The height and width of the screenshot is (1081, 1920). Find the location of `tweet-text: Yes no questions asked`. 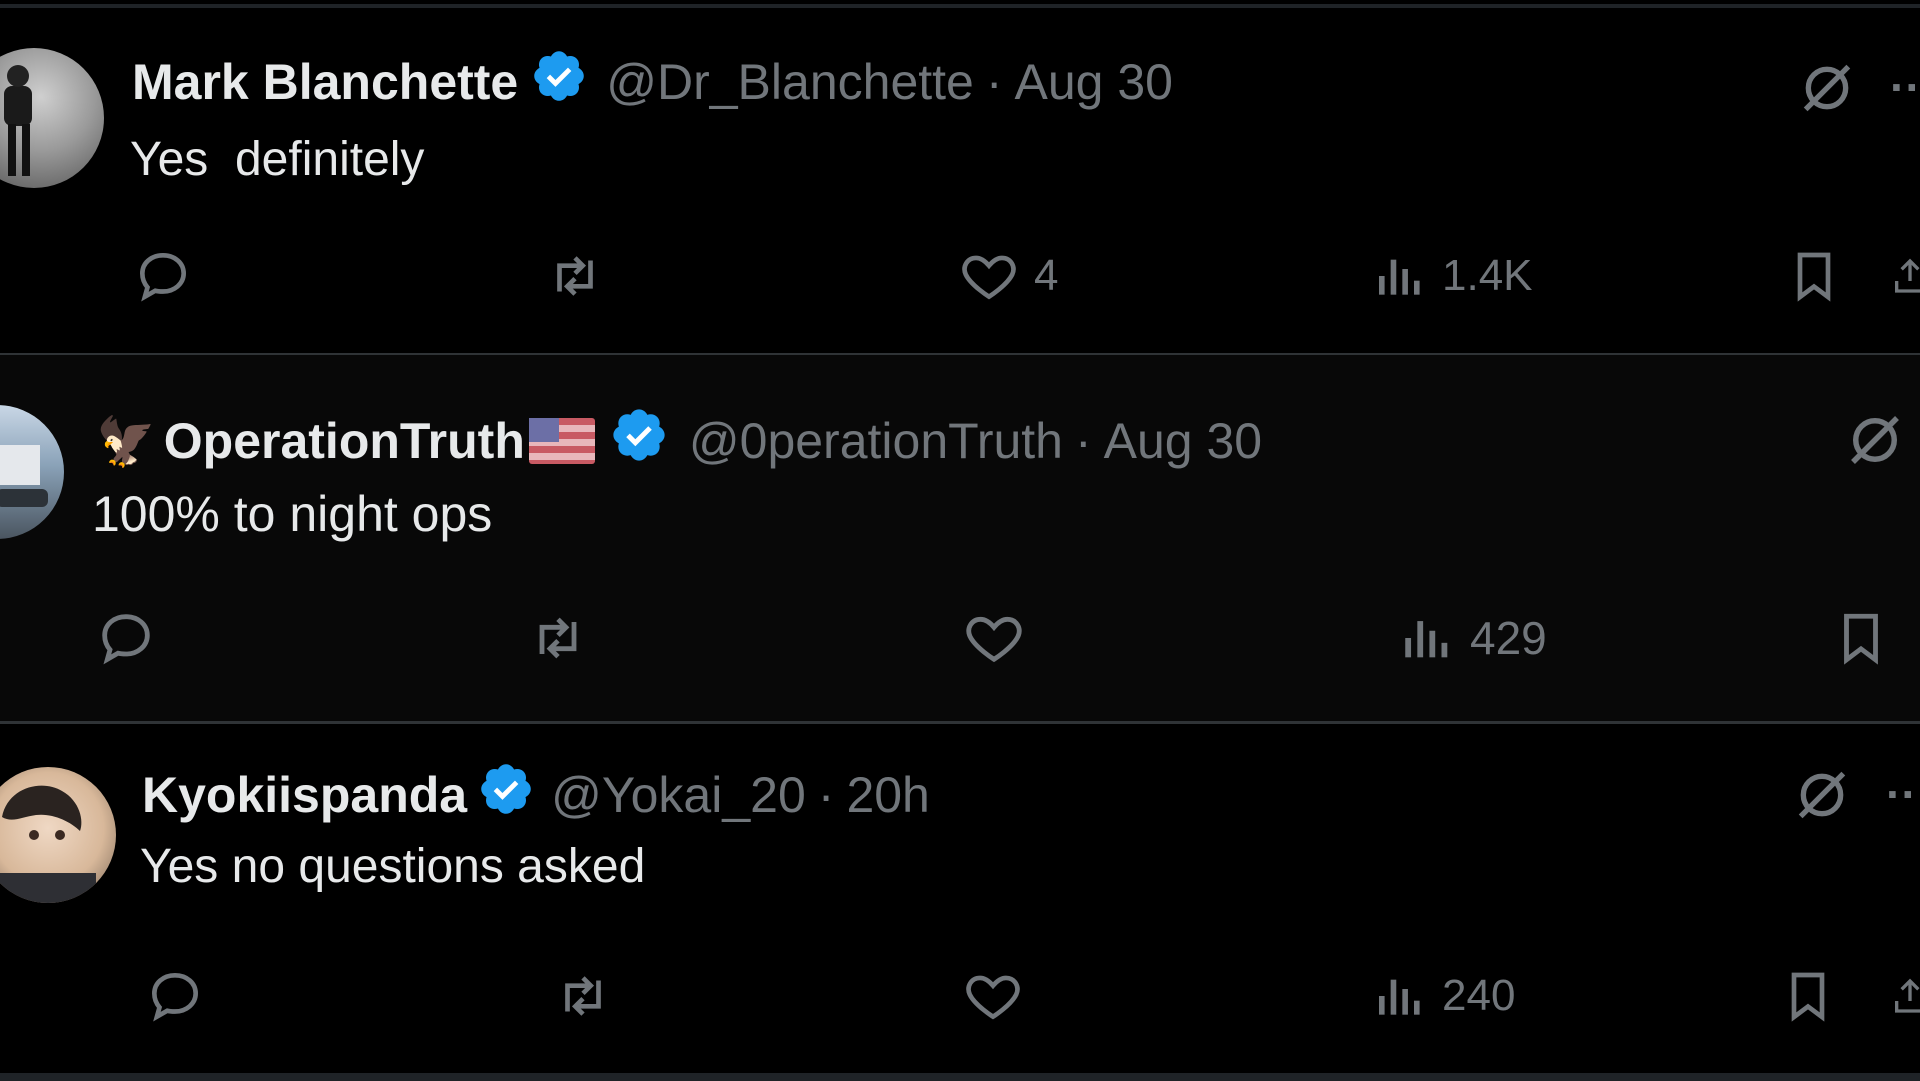

tweet-text: Yes no questions asked is located at coordinates (393, 866).